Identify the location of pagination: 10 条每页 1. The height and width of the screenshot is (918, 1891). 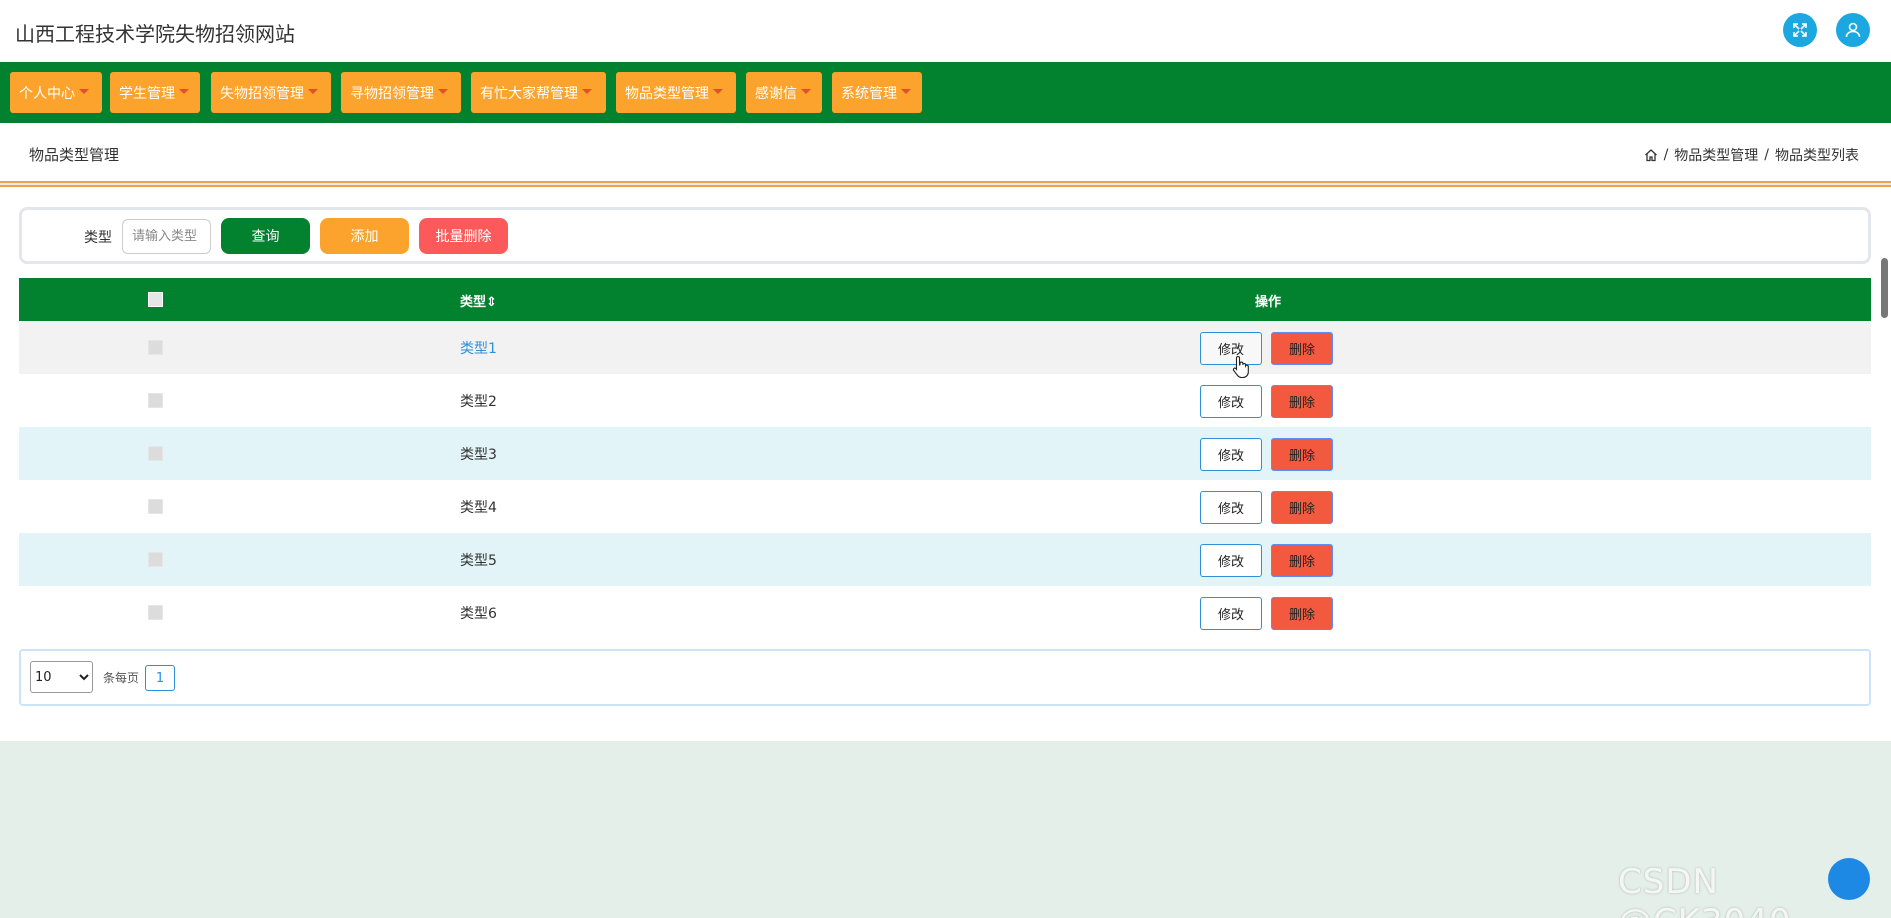
(945, 677).